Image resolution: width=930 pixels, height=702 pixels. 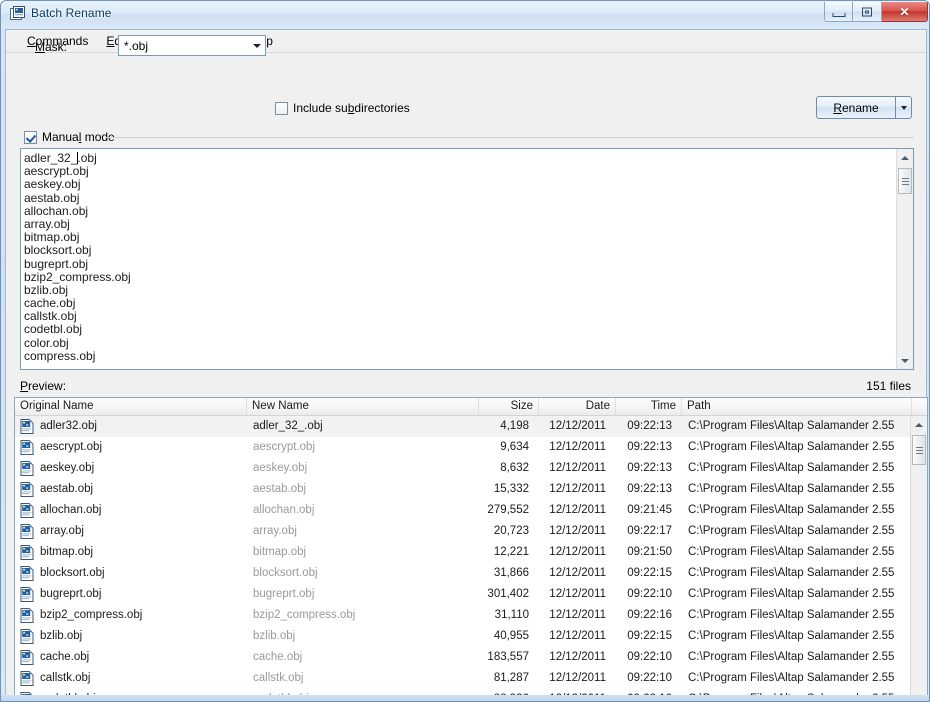 I want to click on cell-time: 09:22:13, so click(x=649, y=447).